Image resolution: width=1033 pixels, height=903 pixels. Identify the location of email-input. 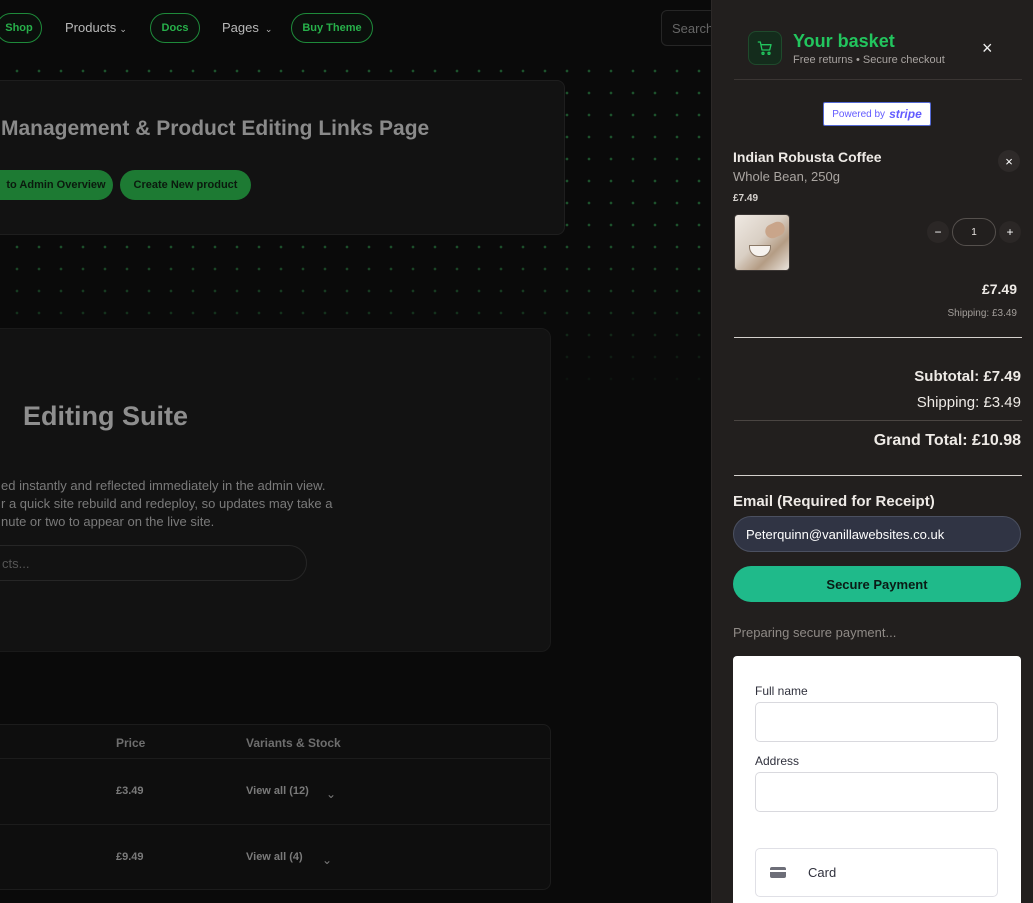
(877, 534).